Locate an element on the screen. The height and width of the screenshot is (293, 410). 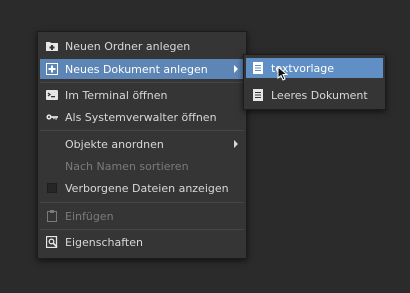
key-icon is located at coordinates (52, 117).